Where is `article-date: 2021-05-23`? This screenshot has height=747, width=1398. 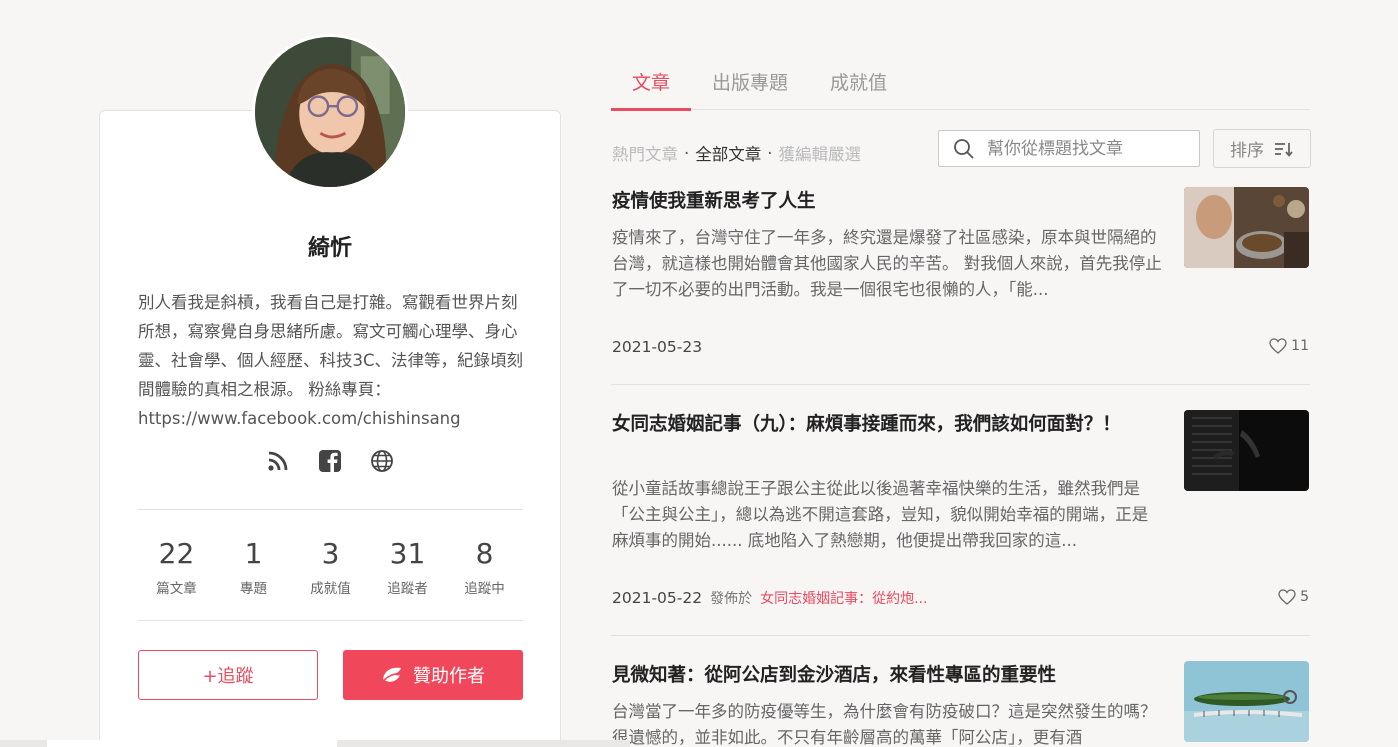
article-date: 2021-05-23 is located at coordinates (657, 347).